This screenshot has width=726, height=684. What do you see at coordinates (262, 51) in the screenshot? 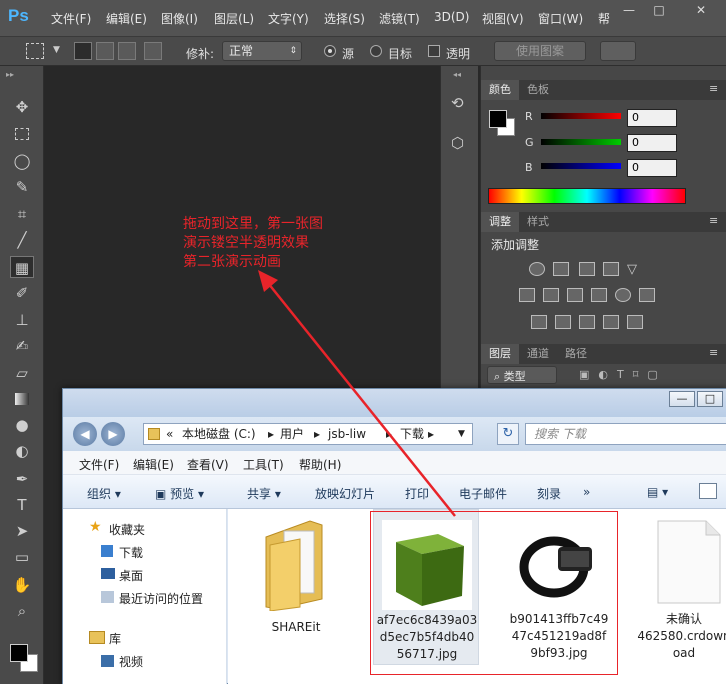
I see `repair-mode-select: 正常 ⇕` at bounding box center [262, 51].